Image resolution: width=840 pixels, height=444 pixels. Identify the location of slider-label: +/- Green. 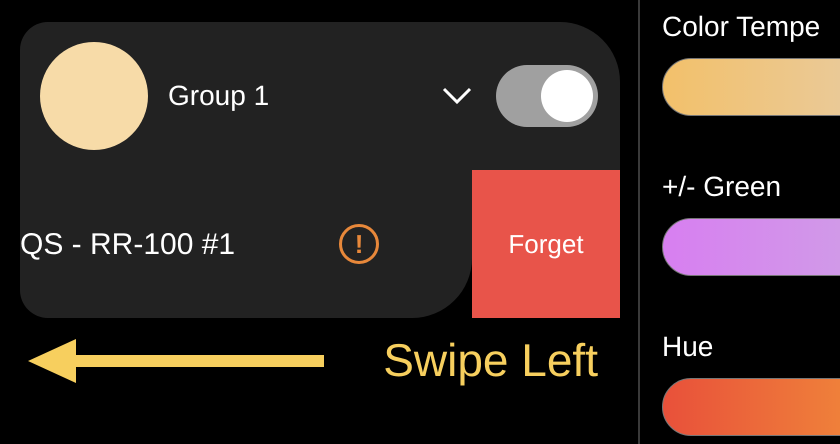
(722, 187).